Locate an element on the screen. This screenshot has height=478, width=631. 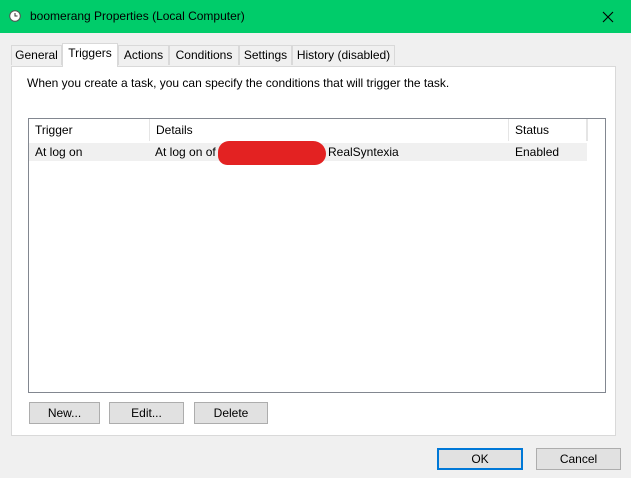
tab-actions: Actions is located at coordinates (143, 55).